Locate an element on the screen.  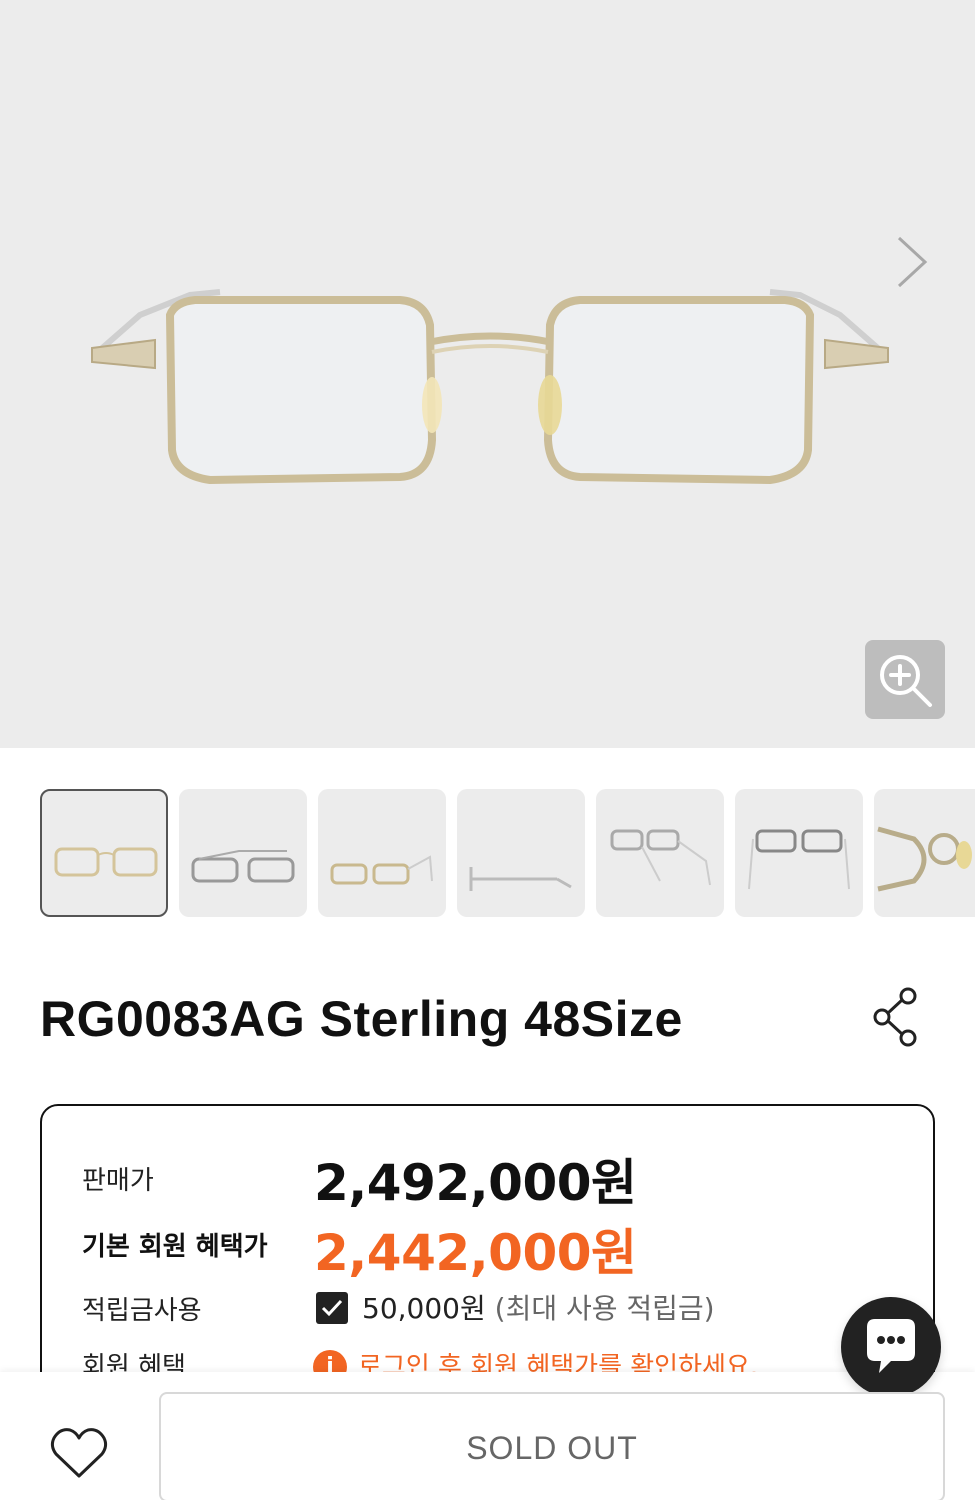
sale-price: 2,492,000원 is located at coordinates (475, 1183).